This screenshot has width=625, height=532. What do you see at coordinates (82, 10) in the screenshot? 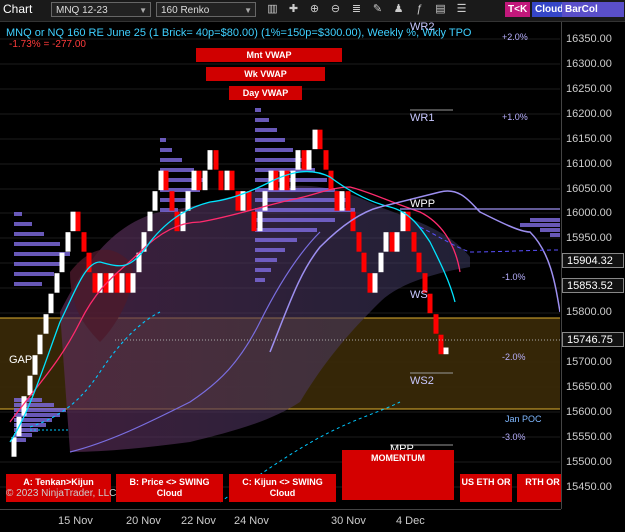
I see `instrument-value: MNQ 12-23` at bounding box center [82, 10].